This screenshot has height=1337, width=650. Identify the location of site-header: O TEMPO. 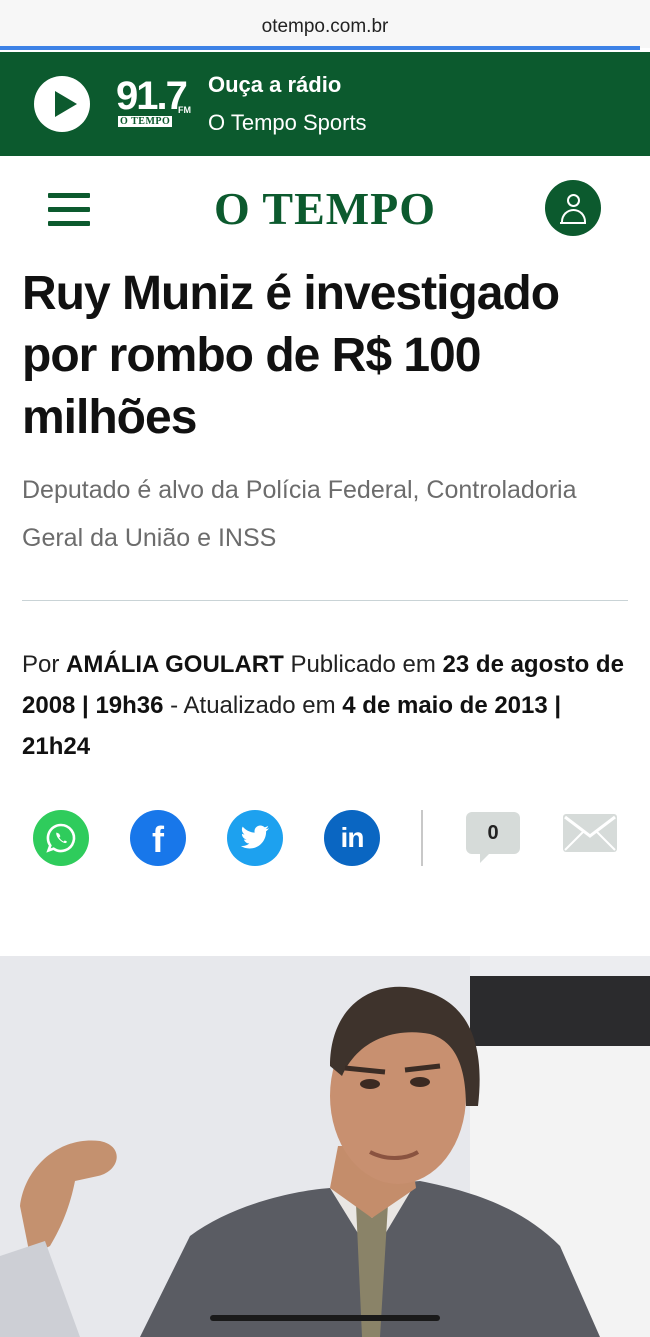
(325, 206).